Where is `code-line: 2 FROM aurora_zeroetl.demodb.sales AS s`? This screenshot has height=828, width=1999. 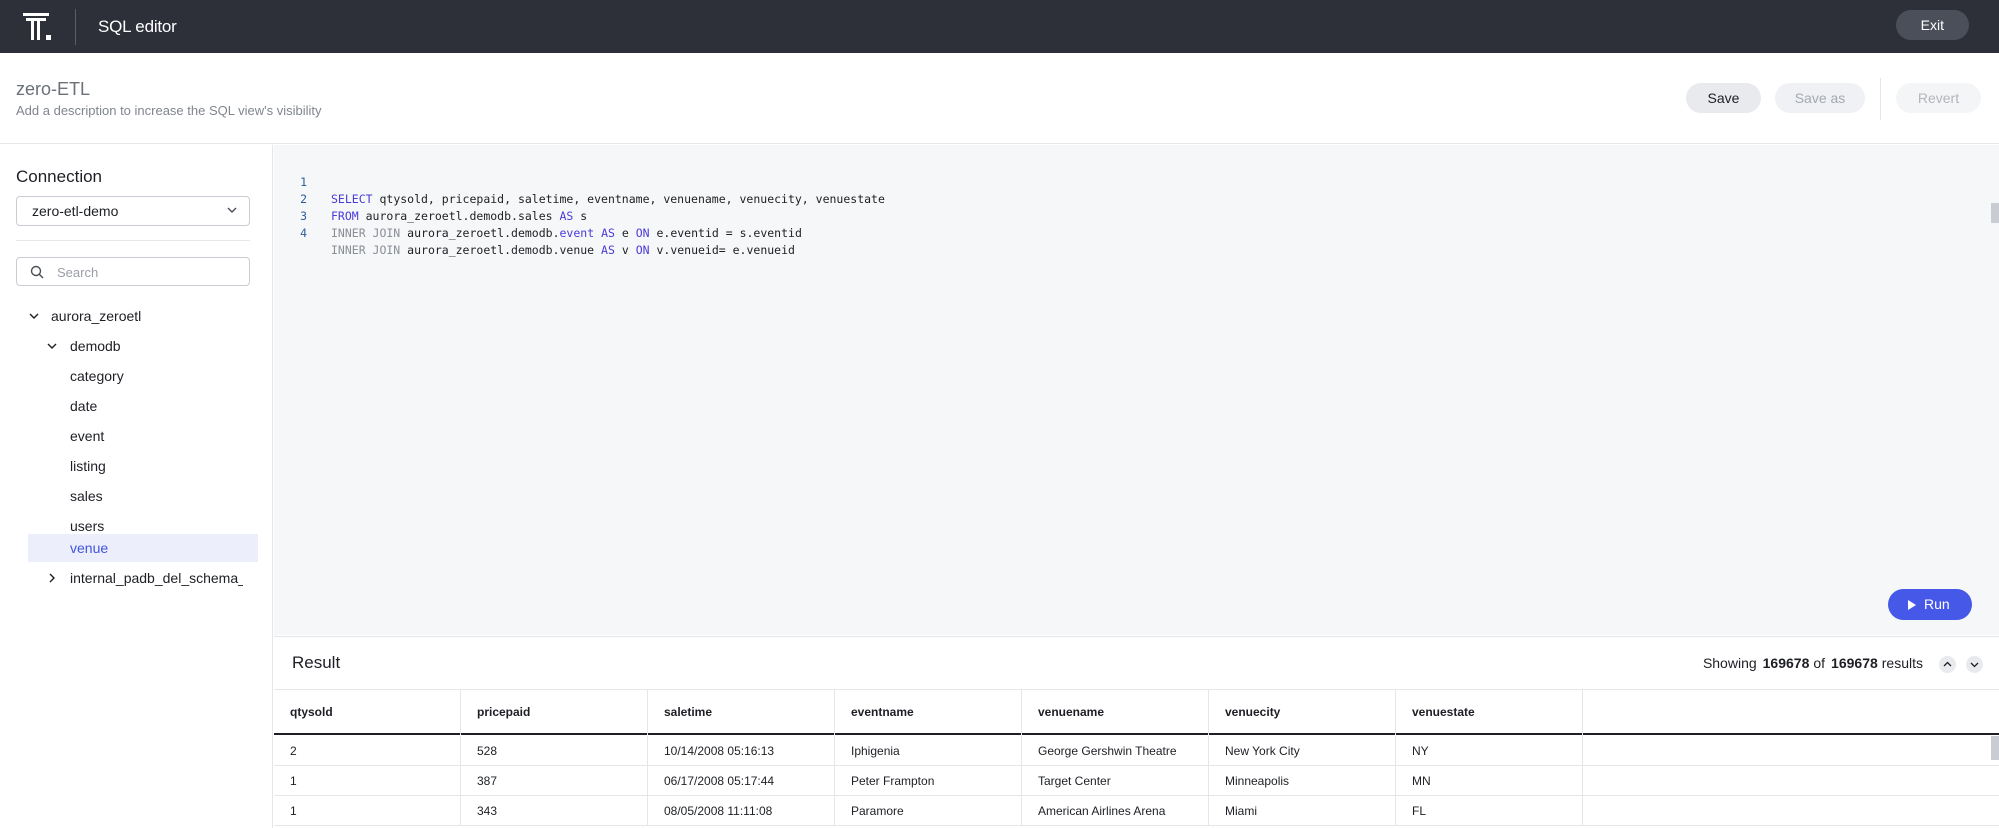
code-line: 2 FROM aurora_zeroetl.demodb.sales AS s is located at coordinates (1074, 198).